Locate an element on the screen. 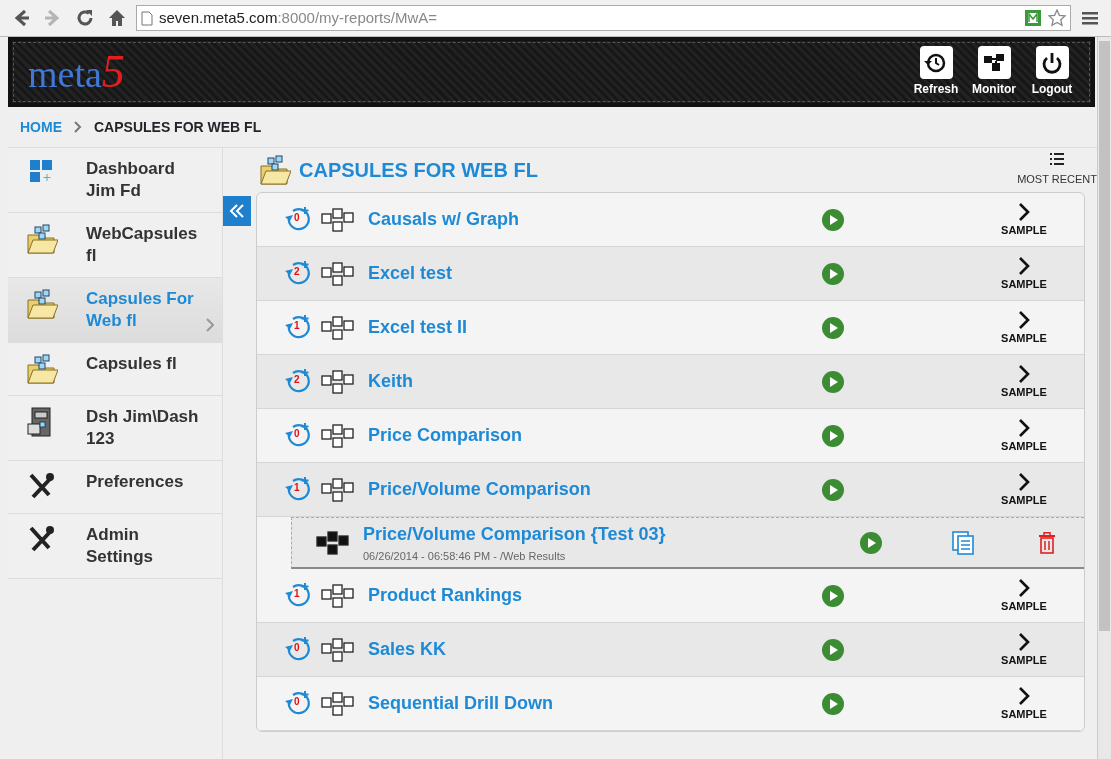 The image size is (1111, 759). sort-button: MOST RECENT is located at coordinates (1057, 170).